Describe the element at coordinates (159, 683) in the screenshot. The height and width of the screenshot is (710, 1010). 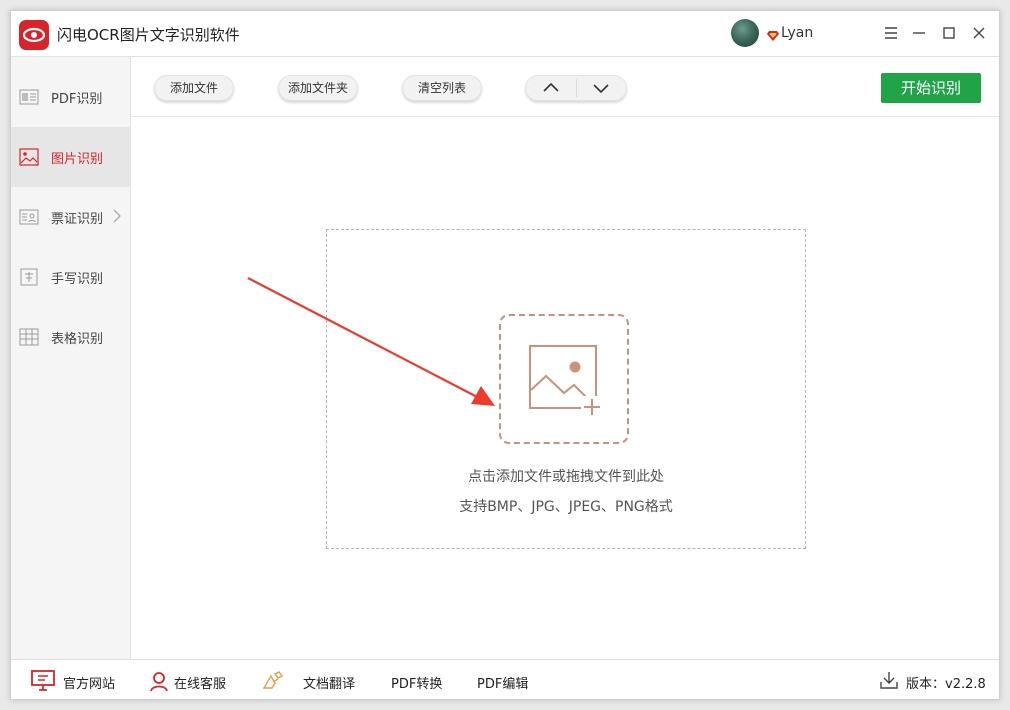
I see `customer-service-icon` at that location.